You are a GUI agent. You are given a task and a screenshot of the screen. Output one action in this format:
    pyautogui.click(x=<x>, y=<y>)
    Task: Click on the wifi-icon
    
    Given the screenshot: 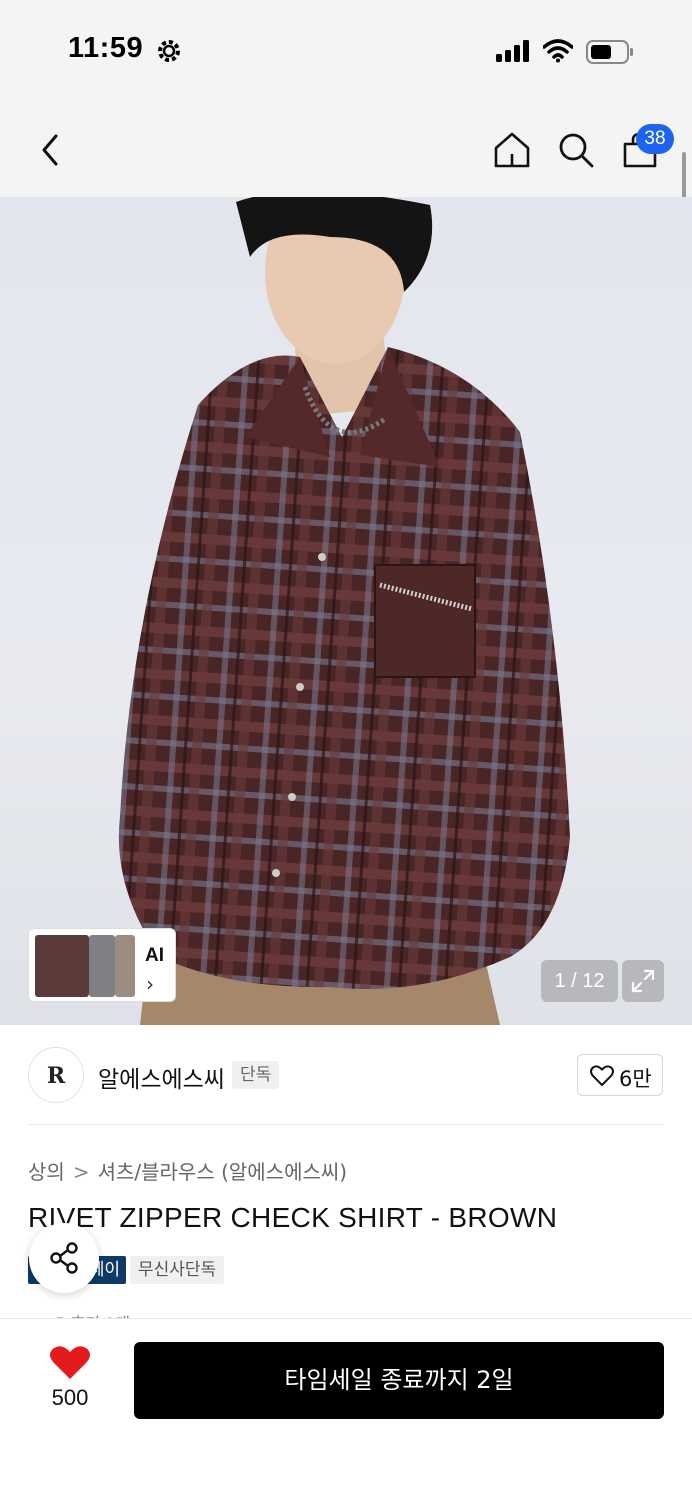 What is the action you would take?
    pyautogui.click(x=558, y=51)
    